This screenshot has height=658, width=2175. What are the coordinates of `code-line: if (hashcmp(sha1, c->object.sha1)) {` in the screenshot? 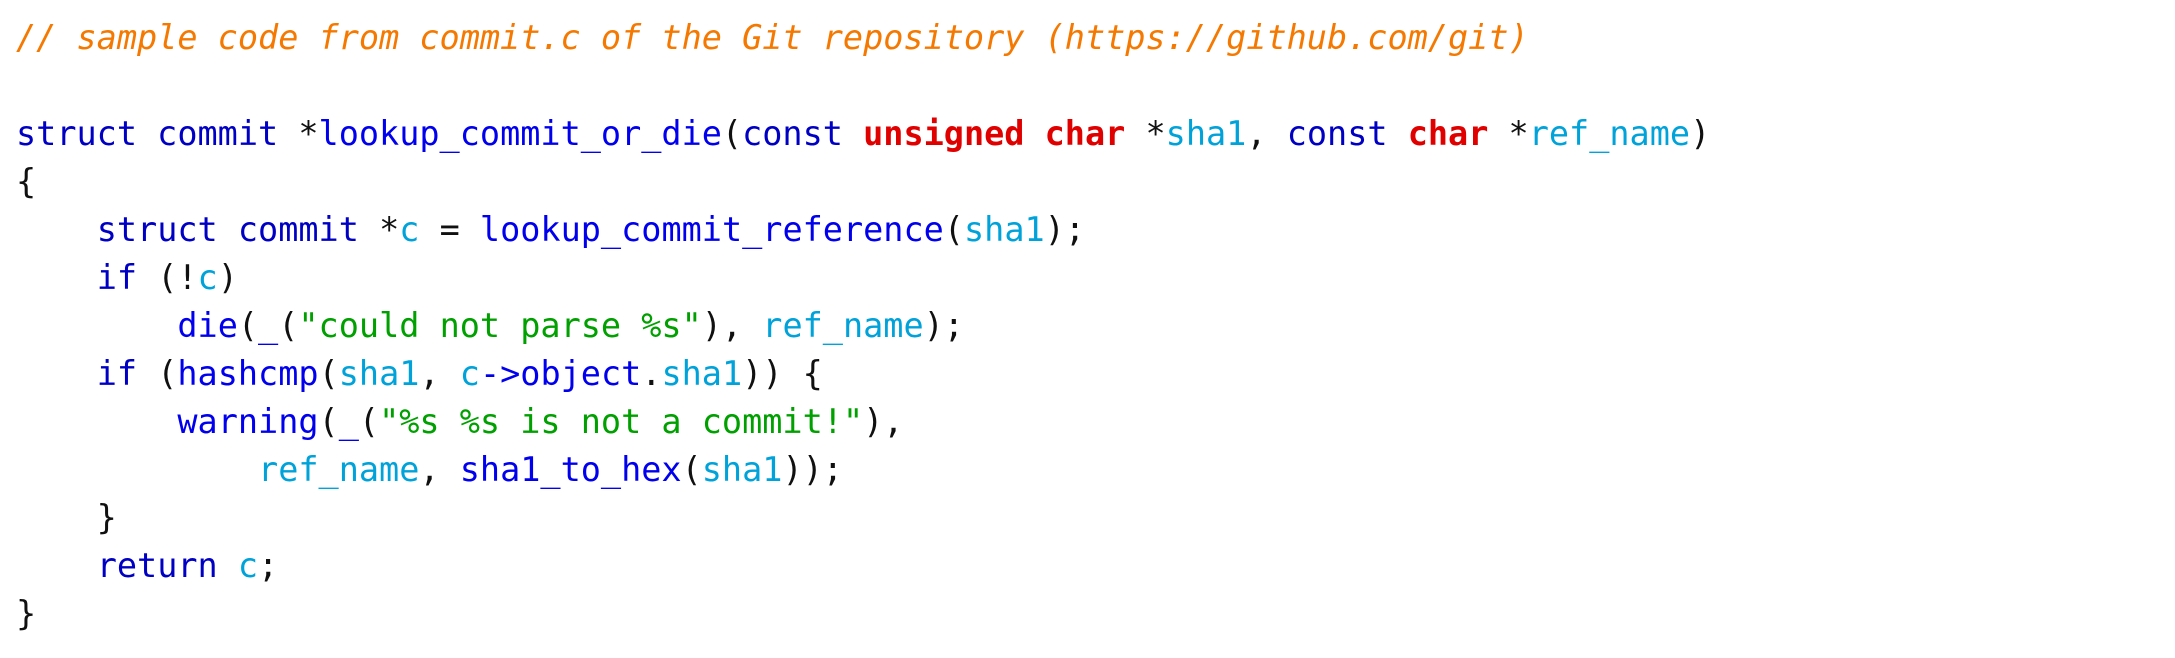 It's located at (1095, 374).